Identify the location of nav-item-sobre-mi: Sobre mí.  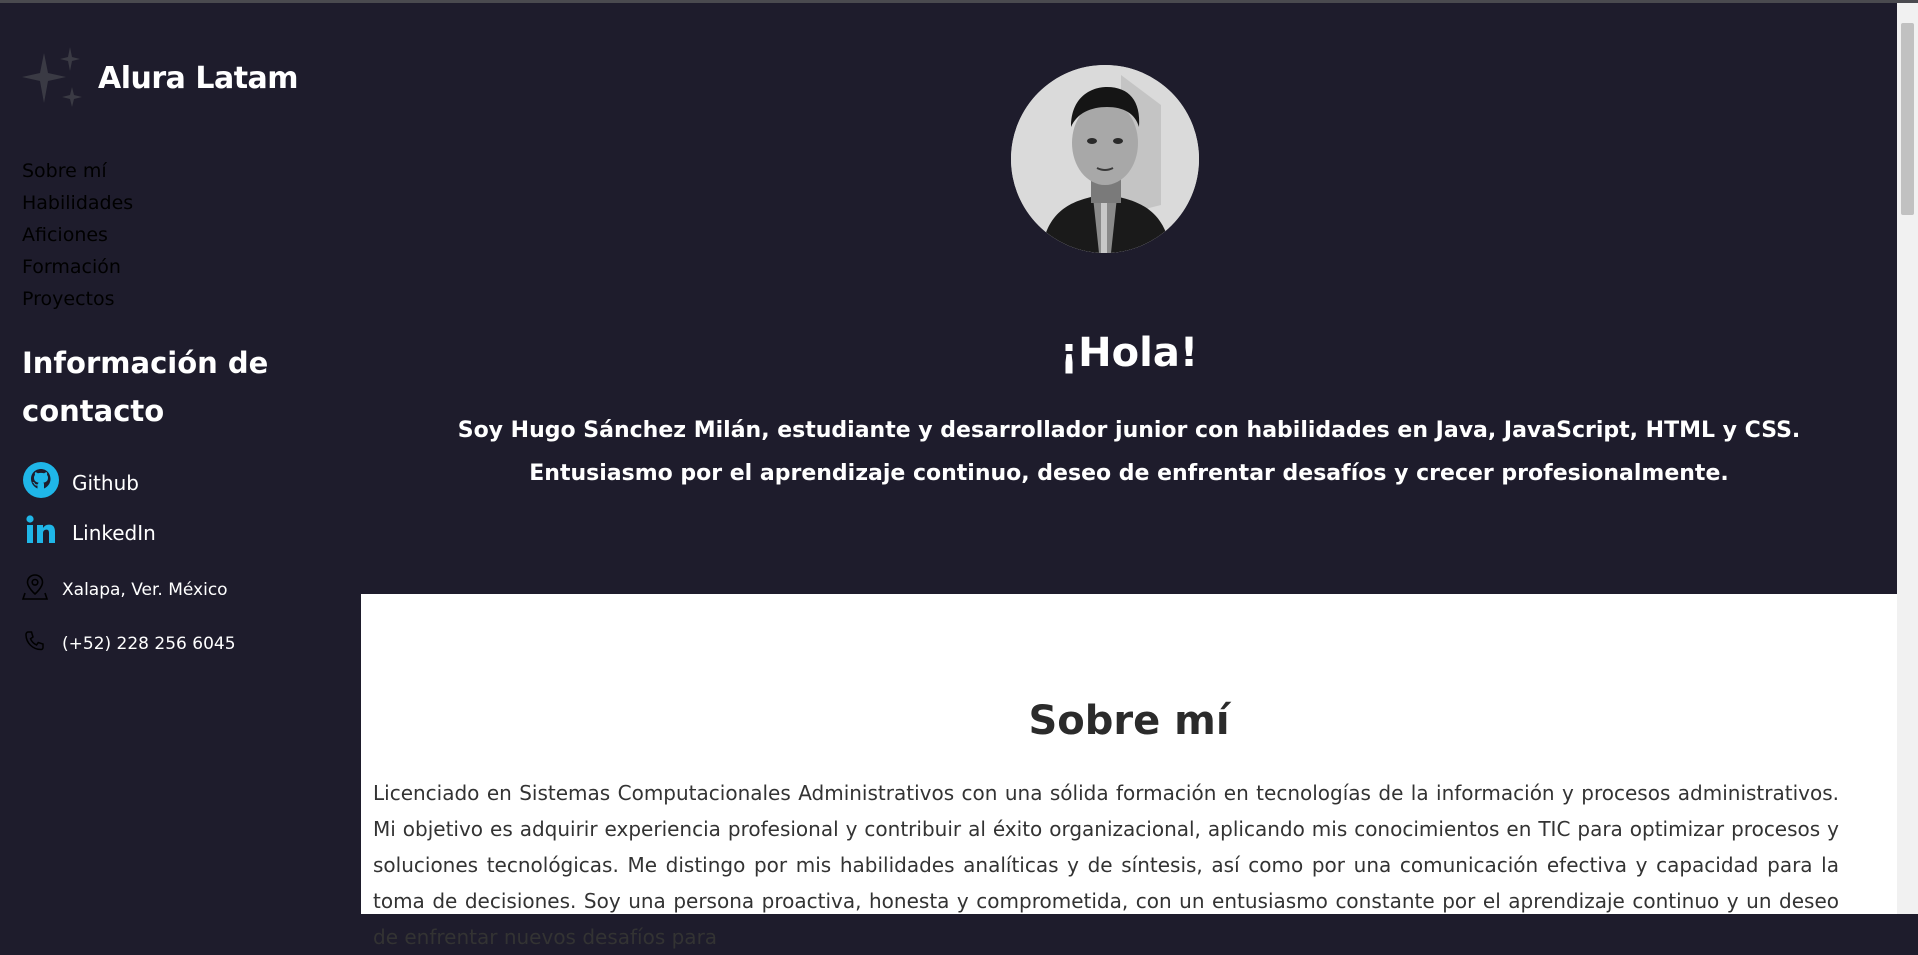
(77, 171).